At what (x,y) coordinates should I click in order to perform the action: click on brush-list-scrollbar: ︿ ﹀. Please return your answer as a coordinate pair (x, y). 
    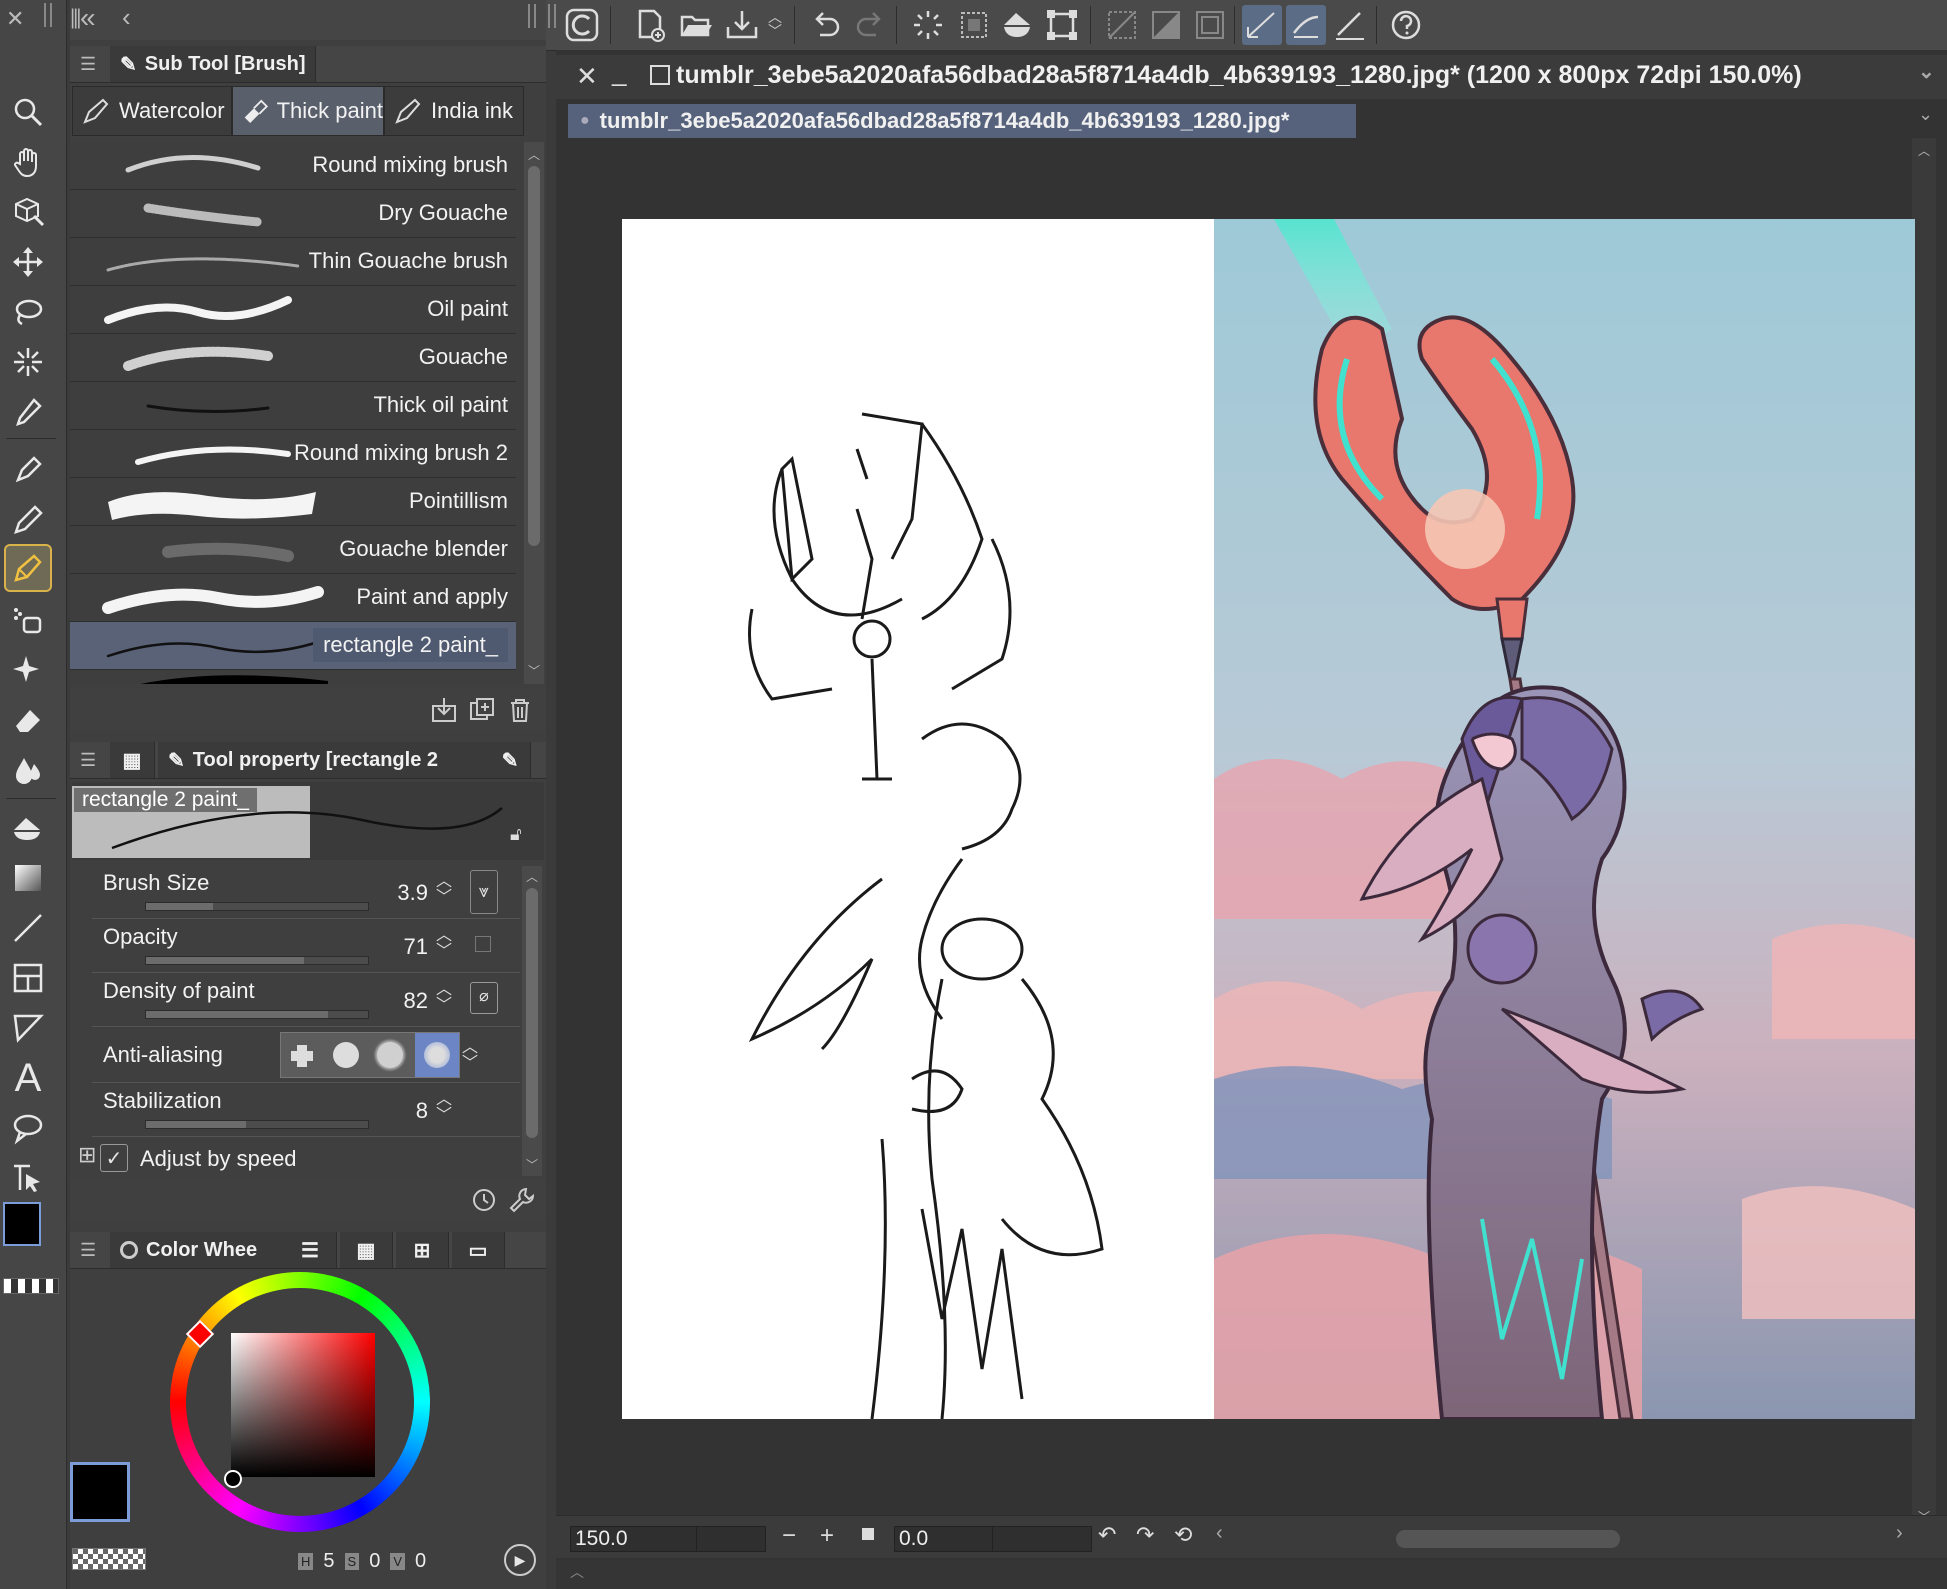
    Looking at the image, I should click on (534, 413).